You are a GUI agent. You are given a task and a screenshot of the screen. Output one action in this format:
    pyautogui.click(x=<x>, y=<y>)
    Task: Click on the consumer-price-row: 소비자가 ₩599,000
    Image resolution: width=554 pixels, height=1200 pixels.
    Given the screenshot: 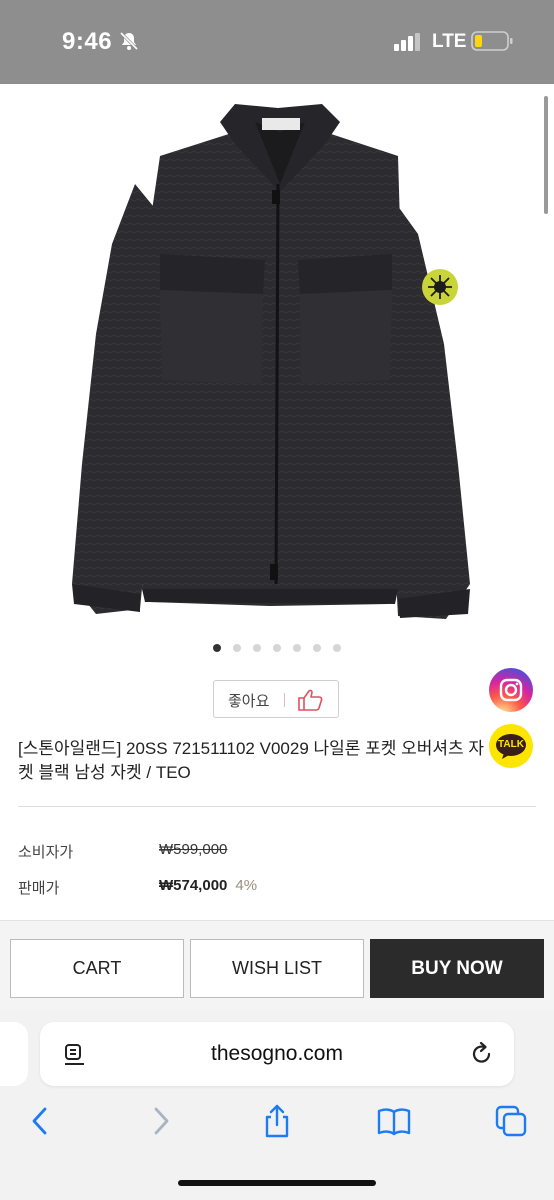 What is the action you would take?
    pyautogui.click(x=168, y=851)
    